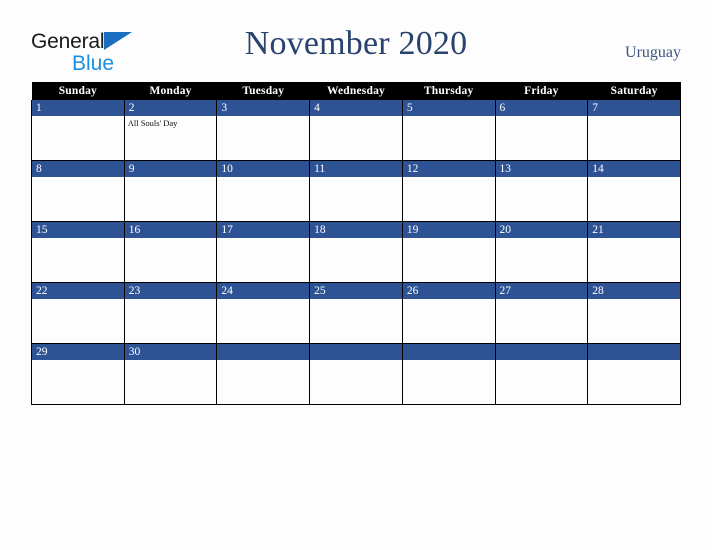 This screenshot has height=550, width=712. What do you see at coordinates (356, 108) in the screenshot?
I see `day-number: 4` at bounding box center [356, 108].